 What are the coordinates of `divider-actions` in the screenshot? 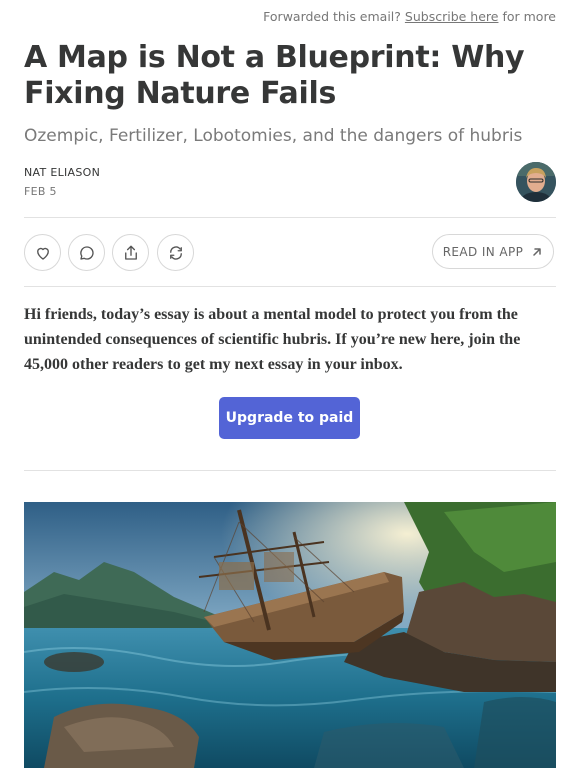 It's located at (290, 286).